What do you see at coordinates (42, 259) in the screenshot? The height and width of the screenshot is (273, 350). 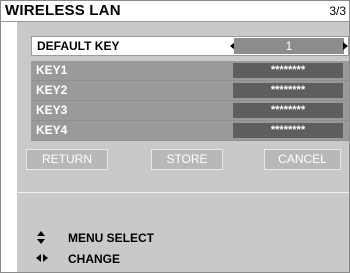 I see `left-right-arrow-icon` at bounding box center [42, 259].